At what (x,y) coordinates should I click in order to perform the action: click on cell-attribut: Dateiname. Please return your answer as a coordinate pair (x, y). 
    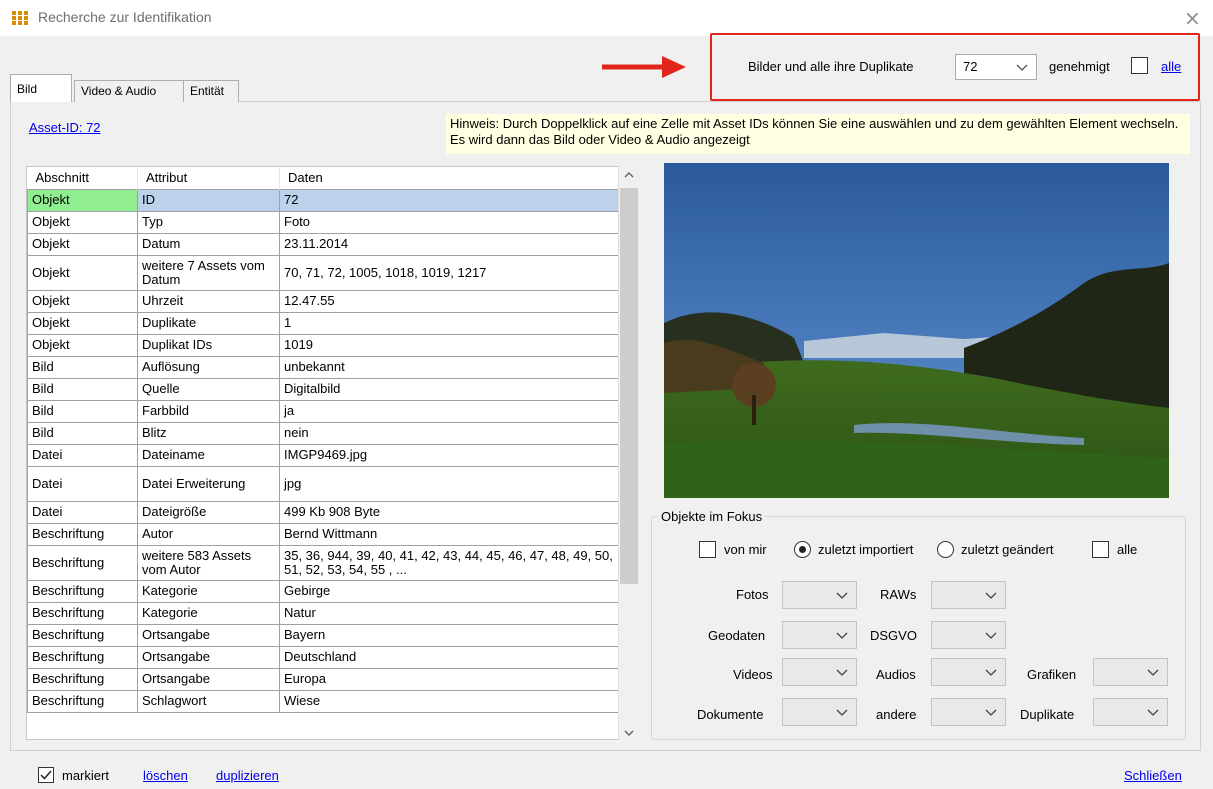
    Looking at the image, I should click on (208, 455).